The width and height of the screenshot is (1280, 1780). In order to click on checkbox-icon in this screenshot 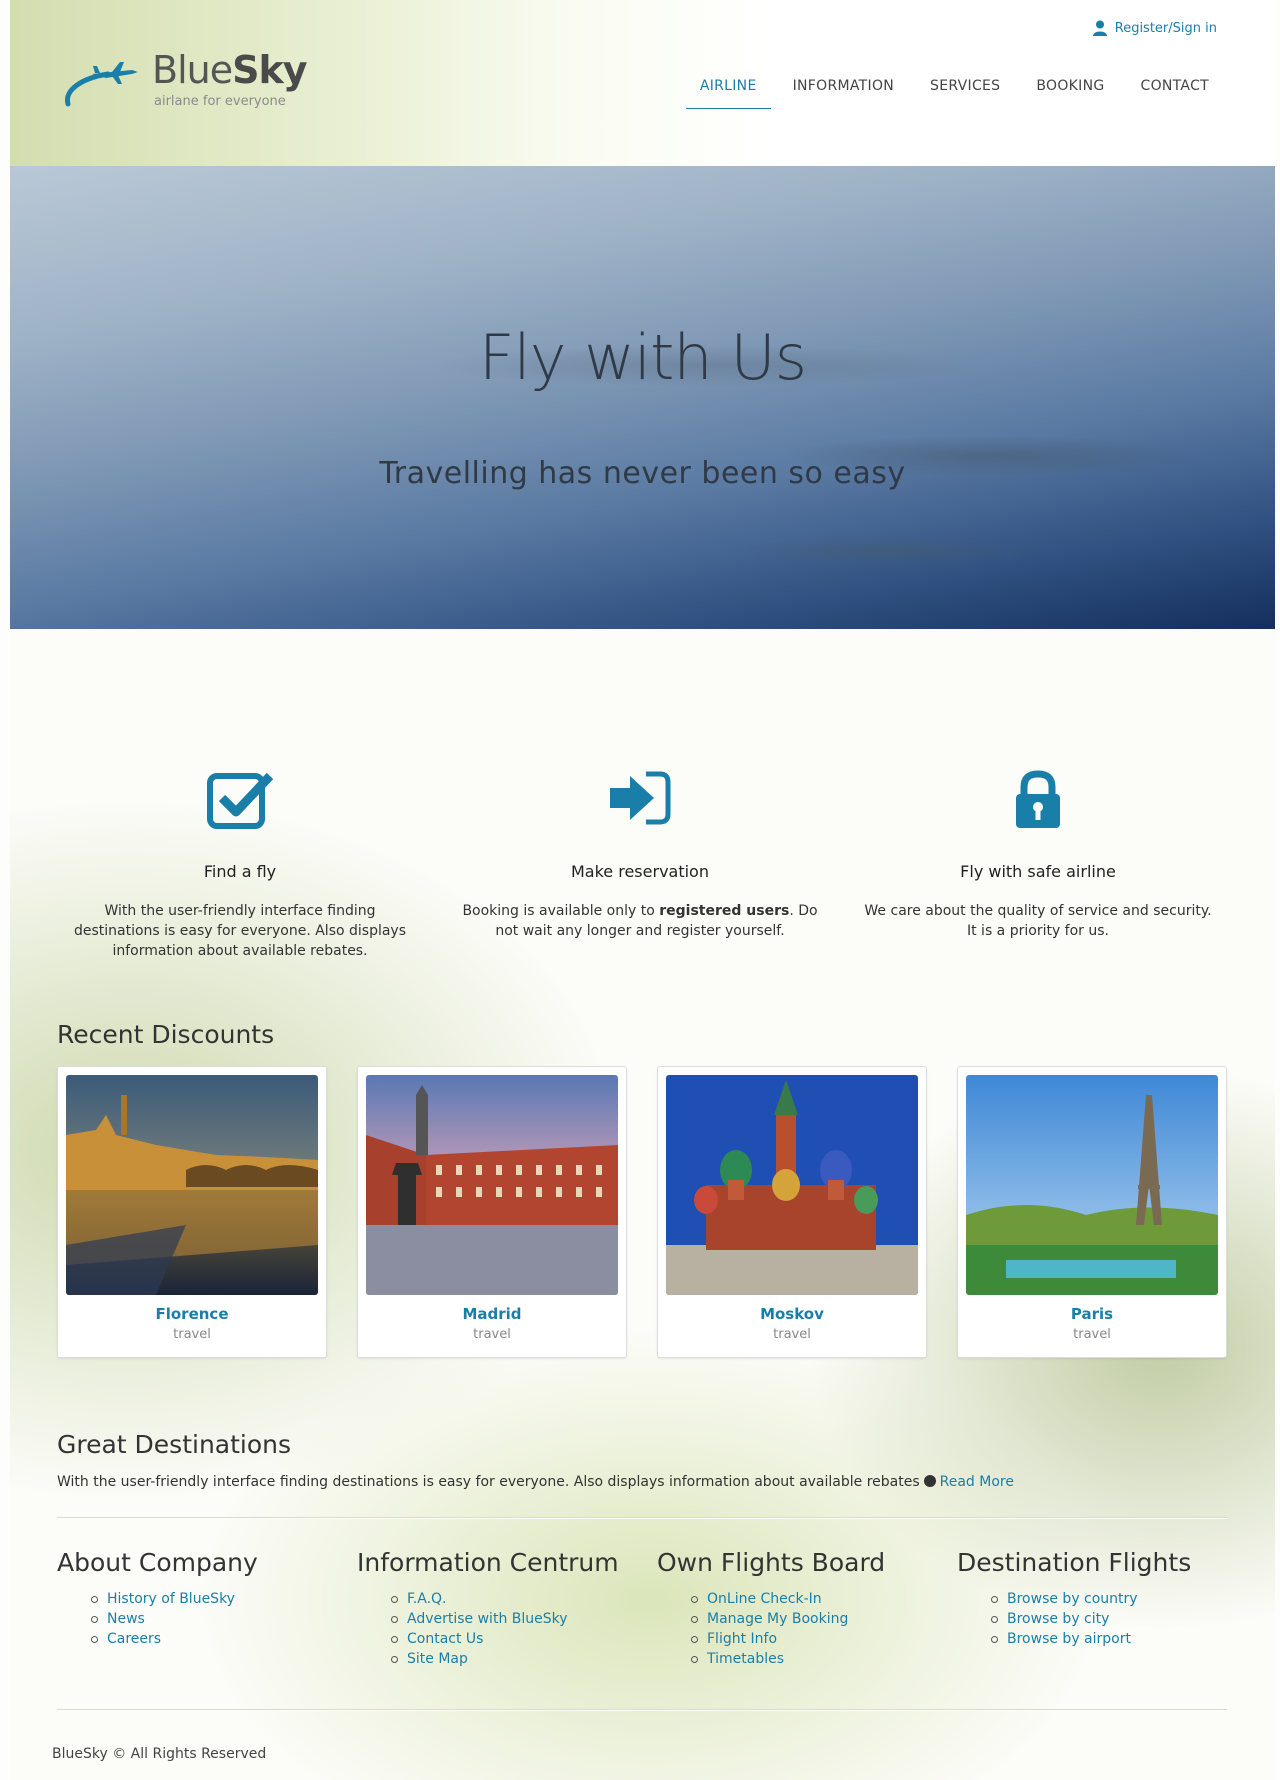, I will do `click(240, 800)`.